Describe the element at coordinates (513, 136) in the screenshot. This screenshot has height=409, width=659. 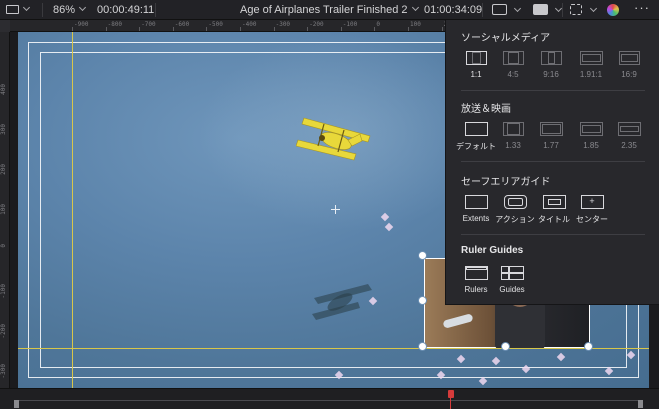
I see `option-1-33: 1.33` at that location.